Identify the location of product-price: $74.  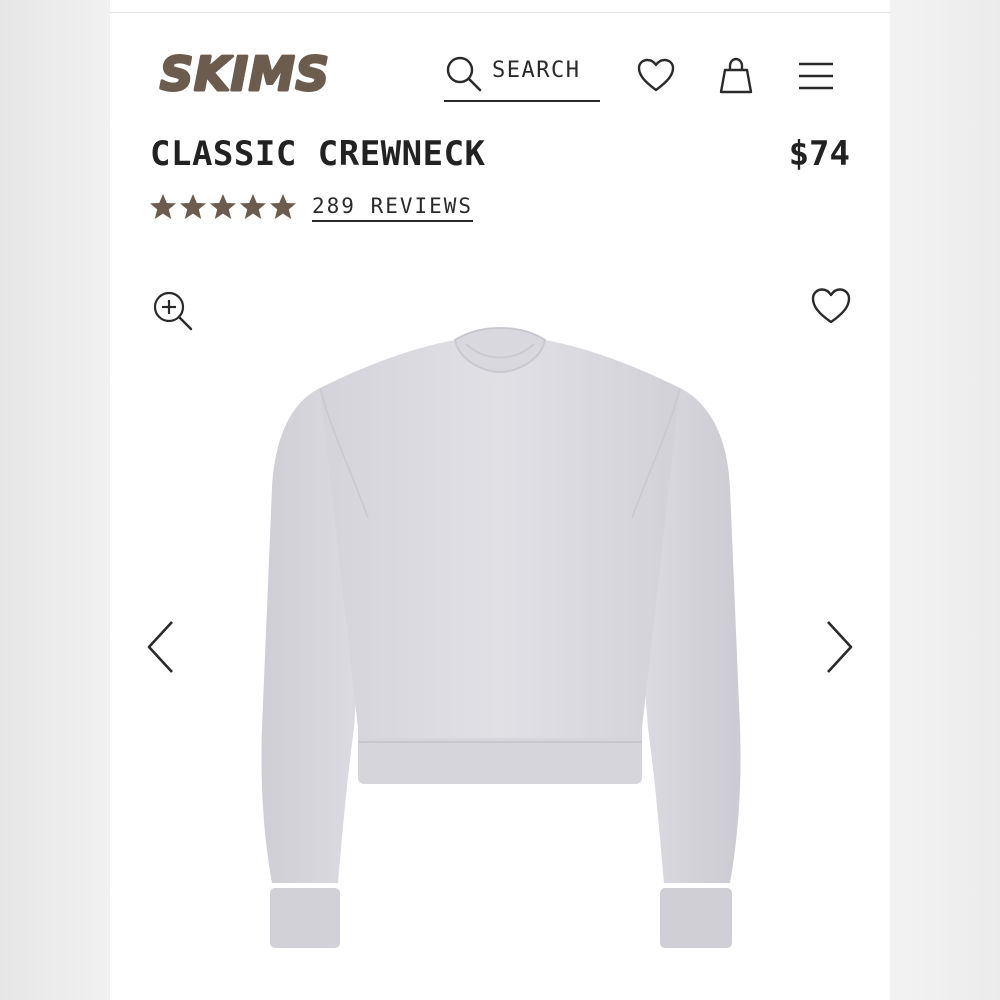
(819, 154).